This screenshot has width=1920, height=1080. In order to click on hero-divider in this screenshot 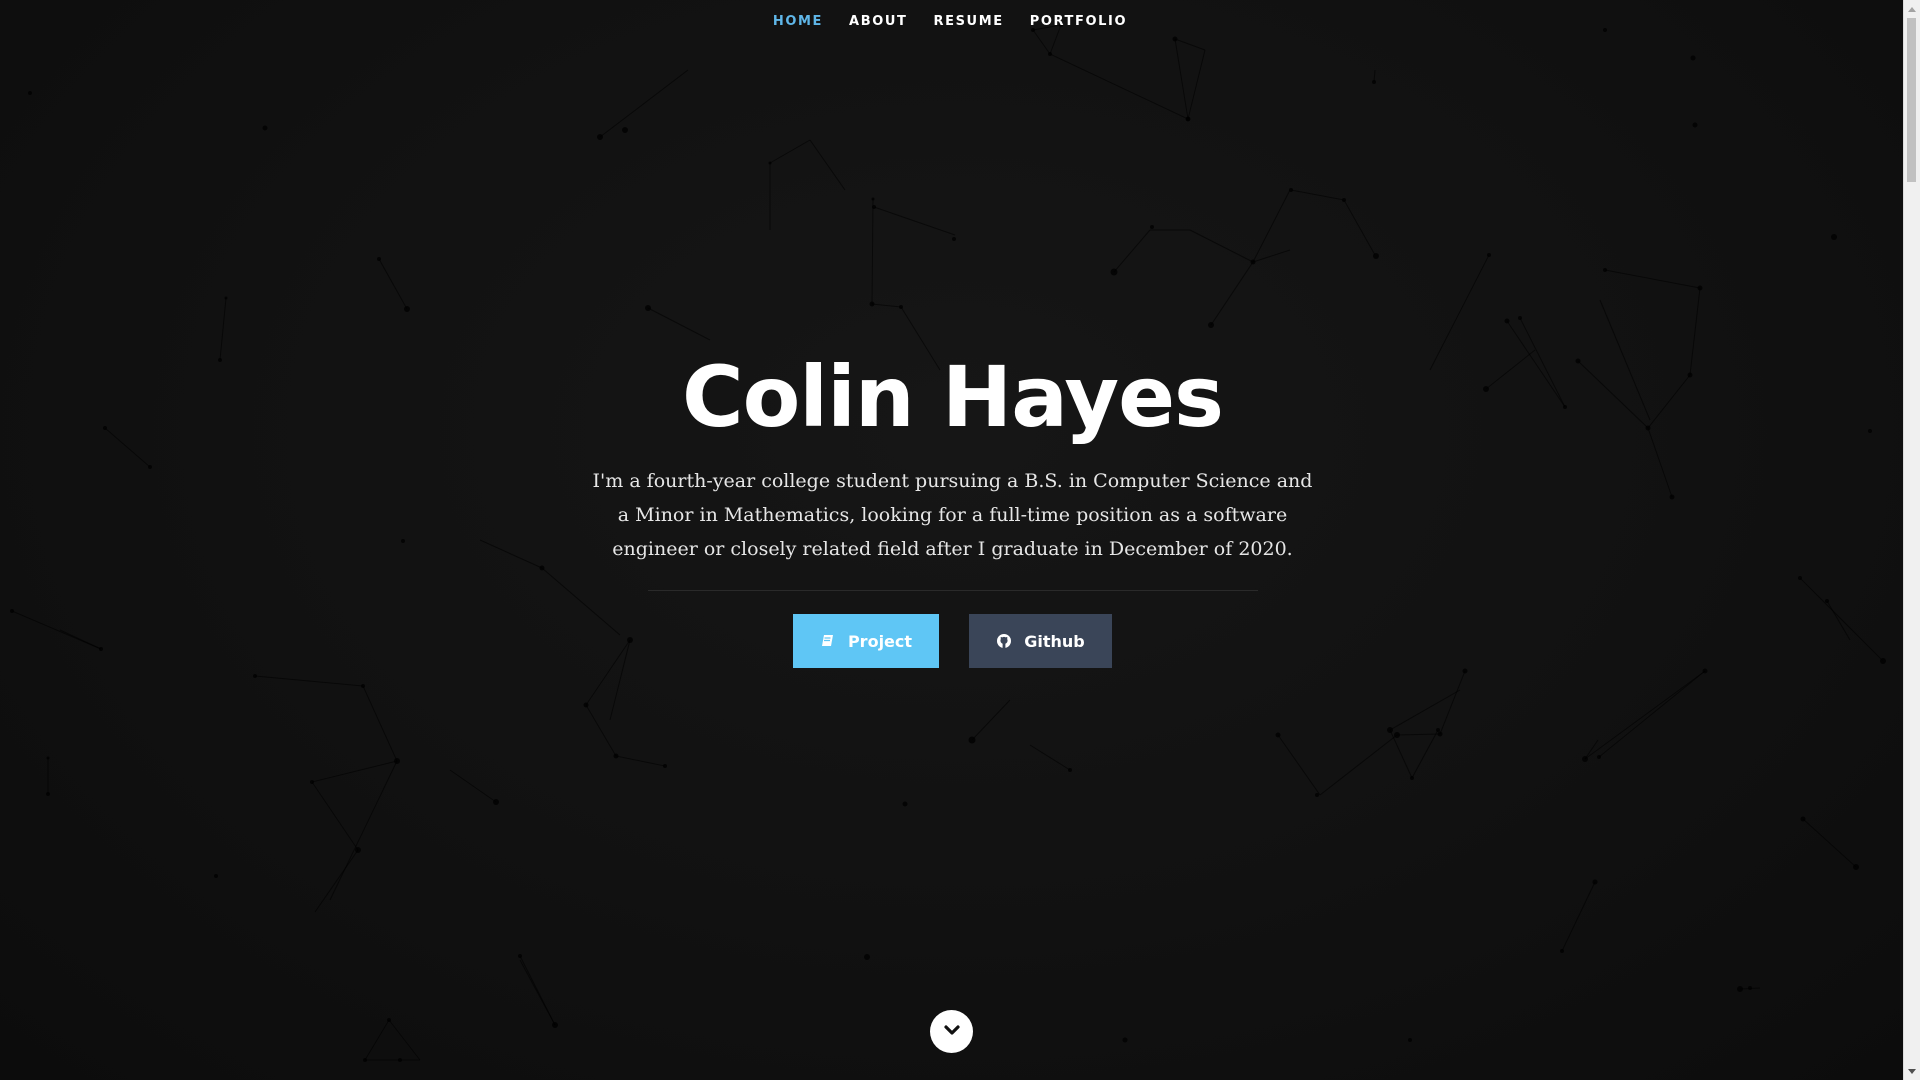, I will do `click(952, 590)`.